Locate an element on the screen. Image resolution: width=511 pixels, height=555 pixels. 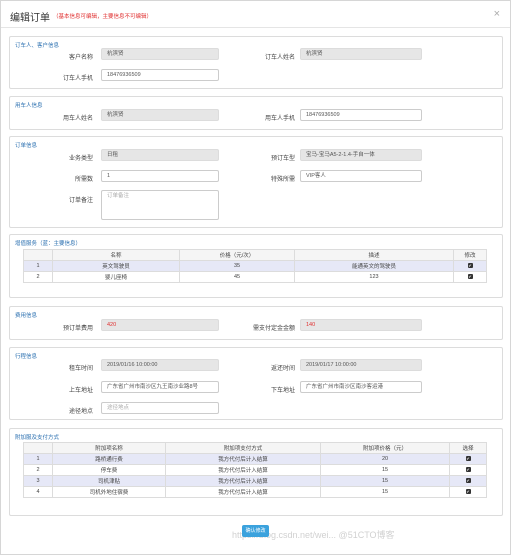
extra-header is located at coordinates (38, 448).